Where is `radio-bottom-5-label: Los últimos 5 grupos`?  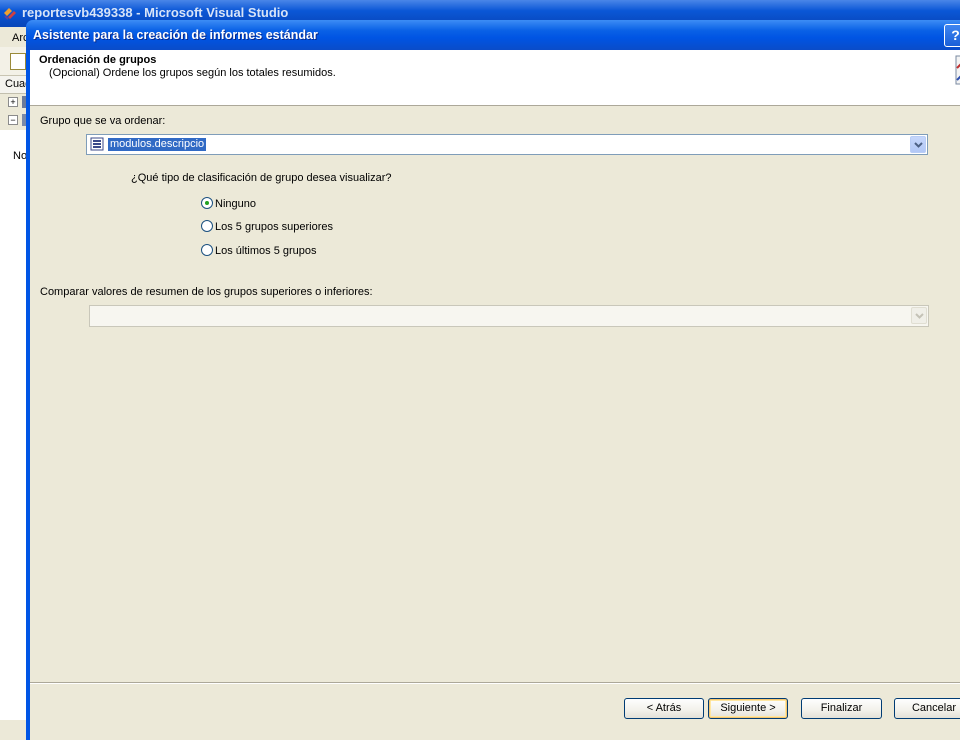 radio-bottom-5-label: Los últimos 5 grupos is located at coordinates (266, 251).